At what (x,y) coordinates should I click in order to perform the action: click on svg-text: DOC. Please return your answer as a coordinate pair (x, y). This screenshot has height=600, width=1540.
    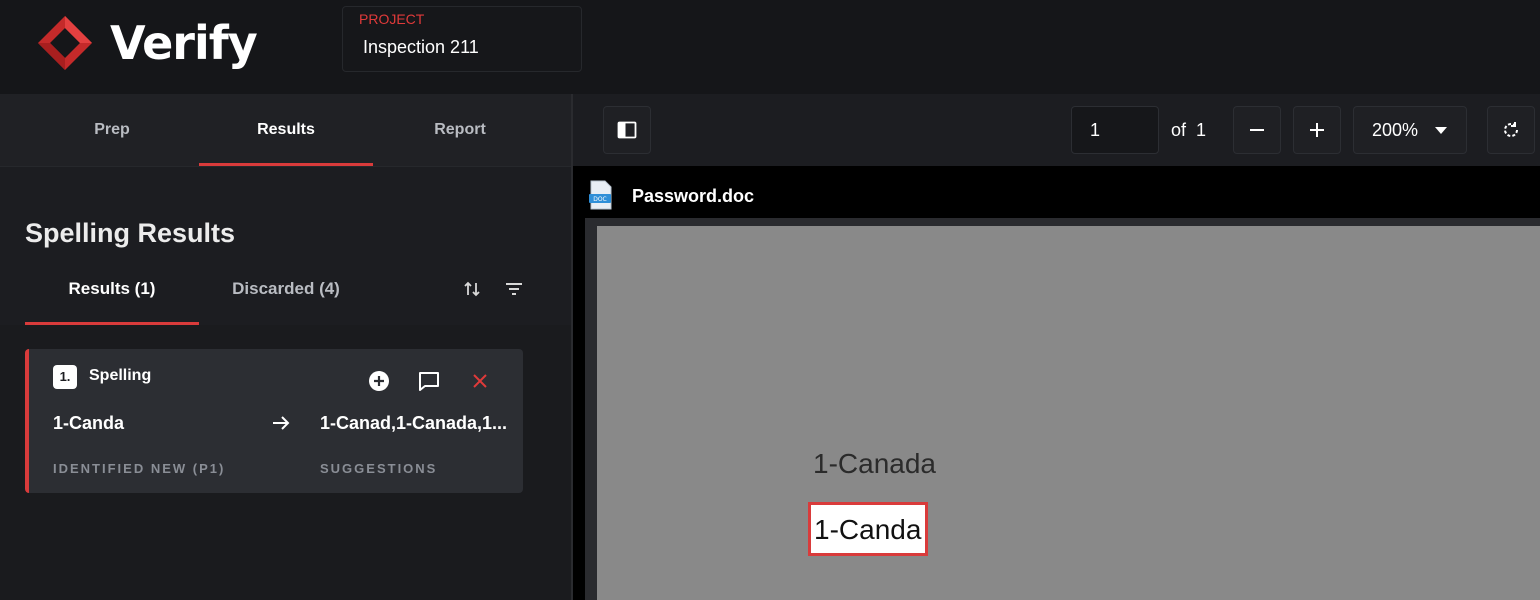
    Looking at the image, I should click on (600, 199).